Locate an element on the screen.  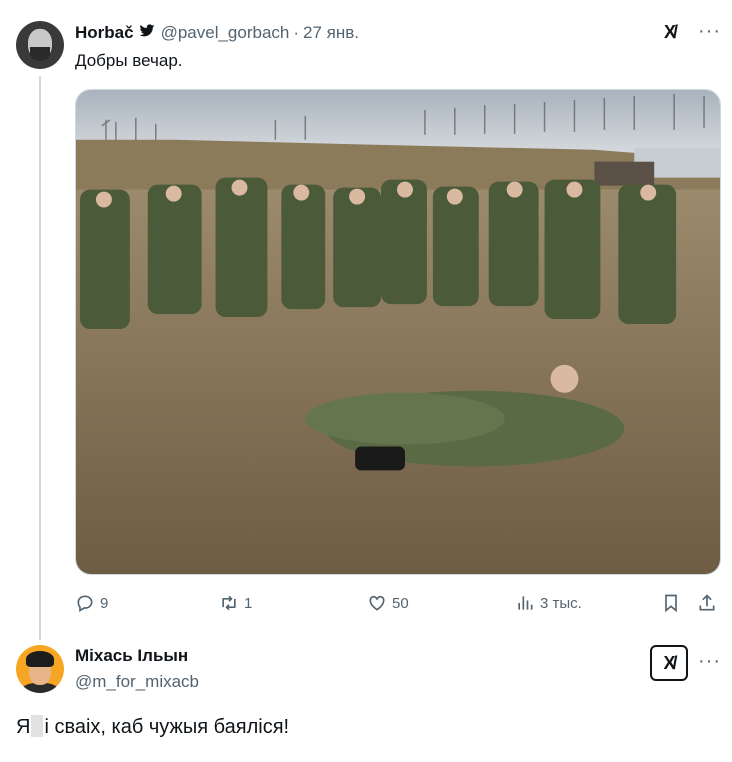
views-count: 3 тыс. is located at coordinates (561, 603).